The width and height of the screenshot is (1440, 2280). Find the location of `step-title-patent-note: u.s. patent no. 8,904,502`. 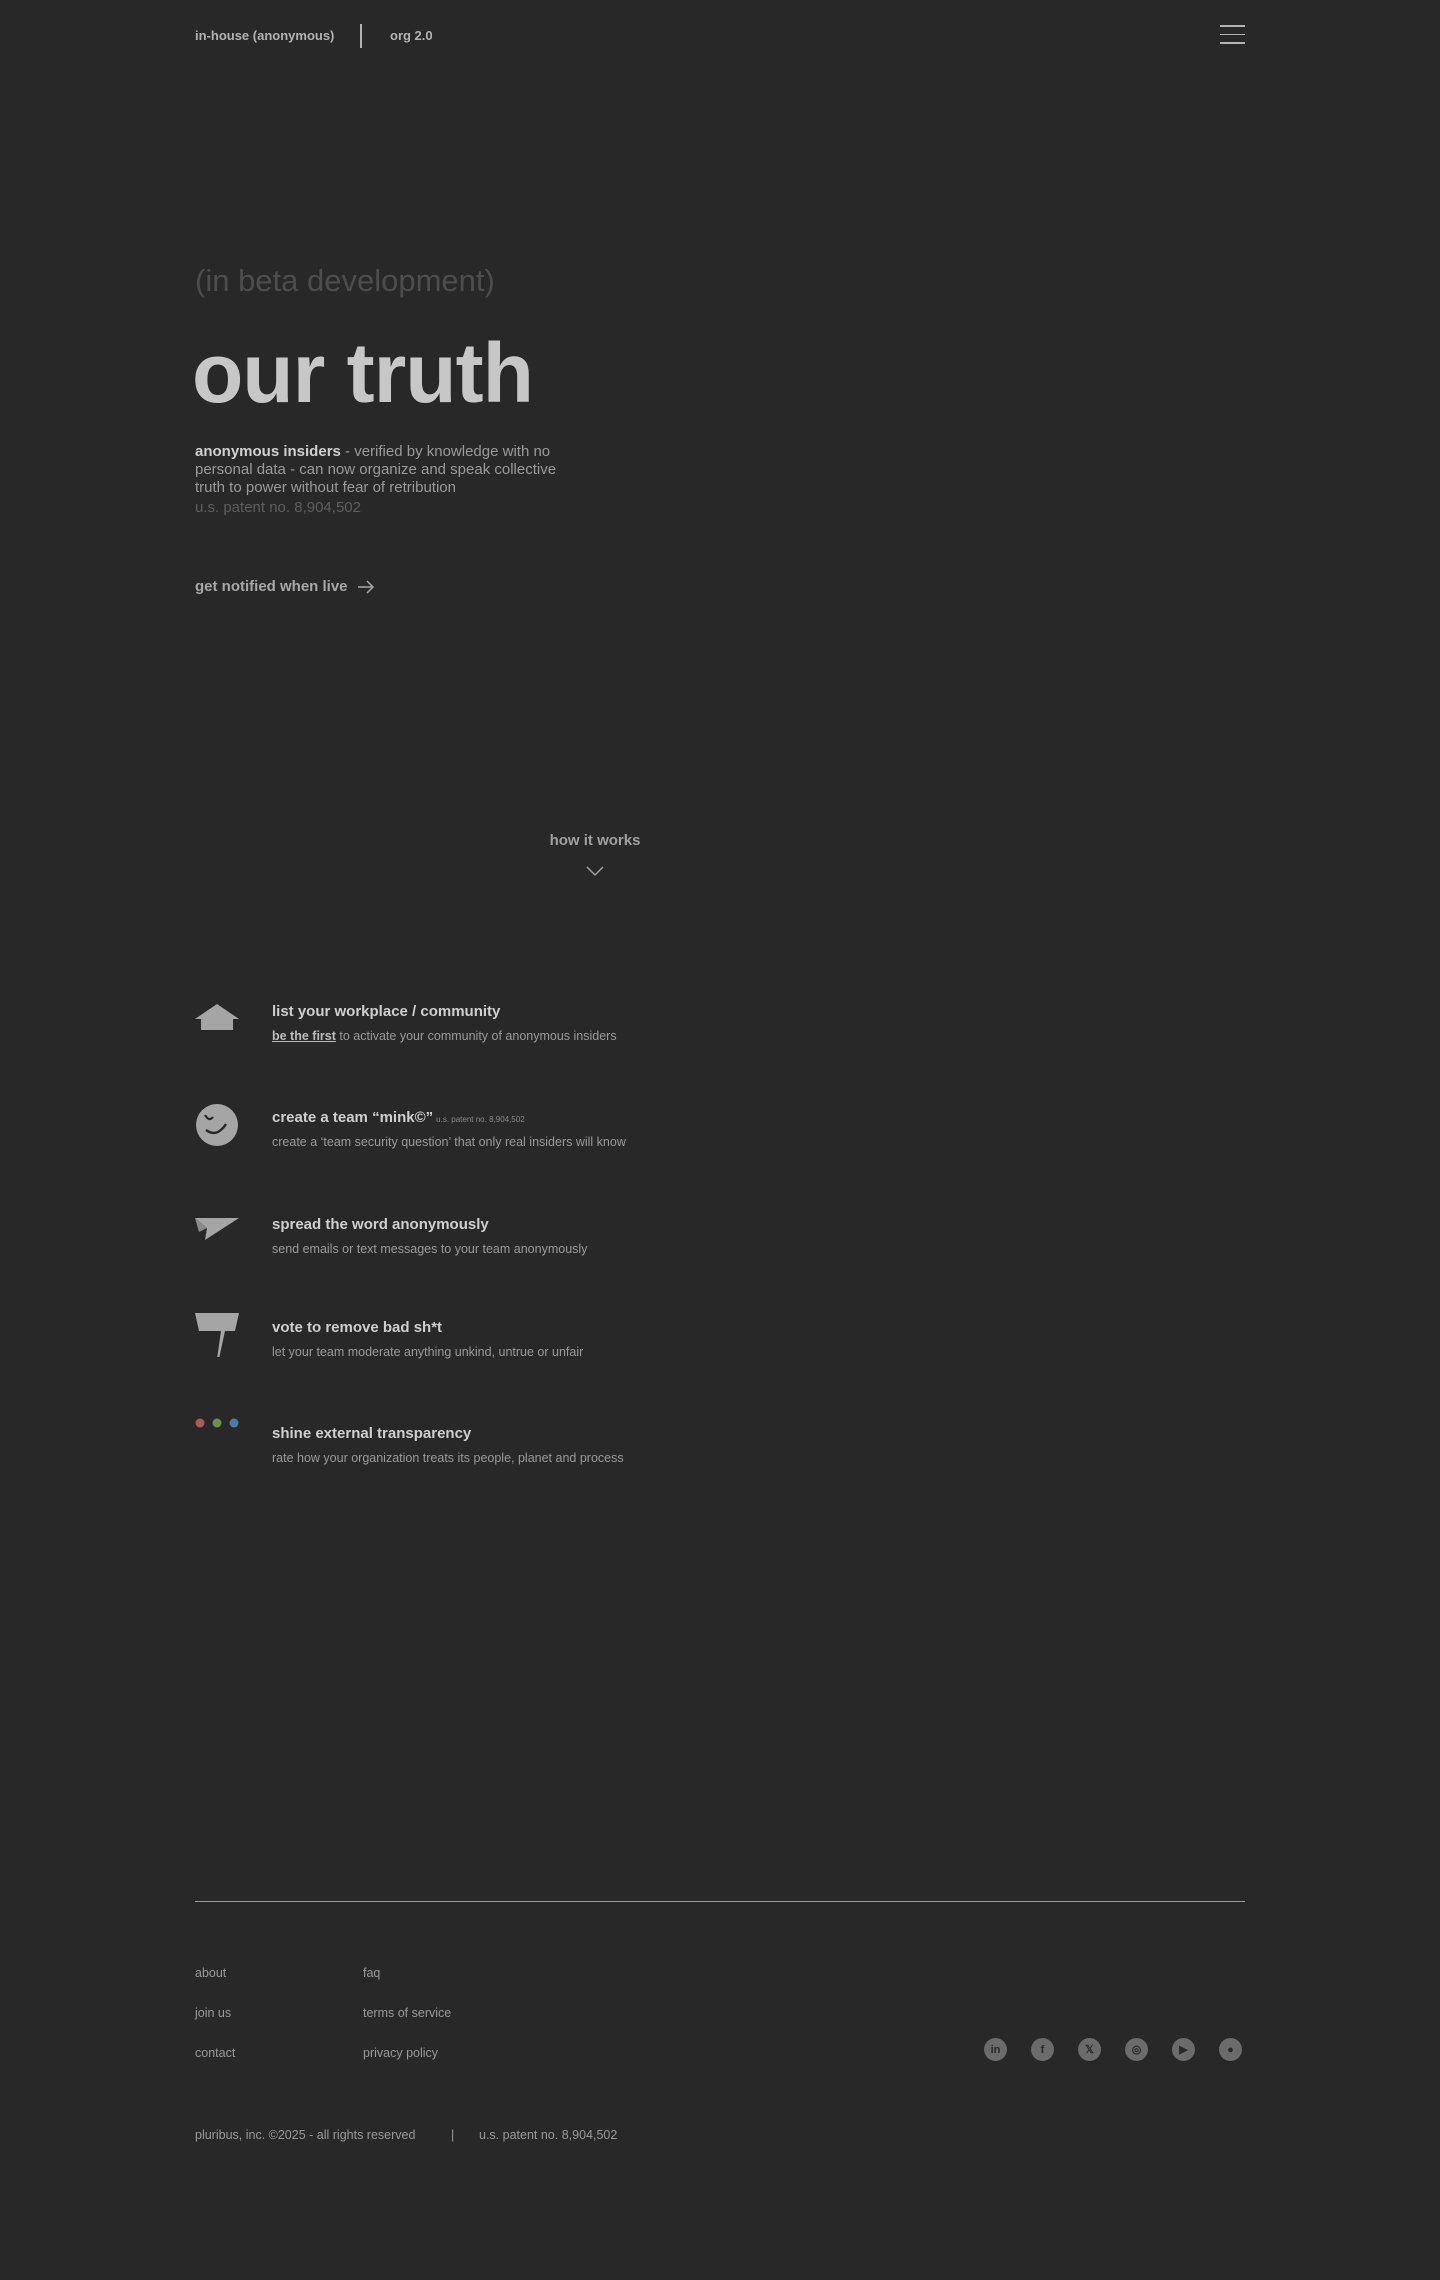

step-title-patent-note: u.s. patent no. 8,904,502 is located at coordinates (480, 1119).